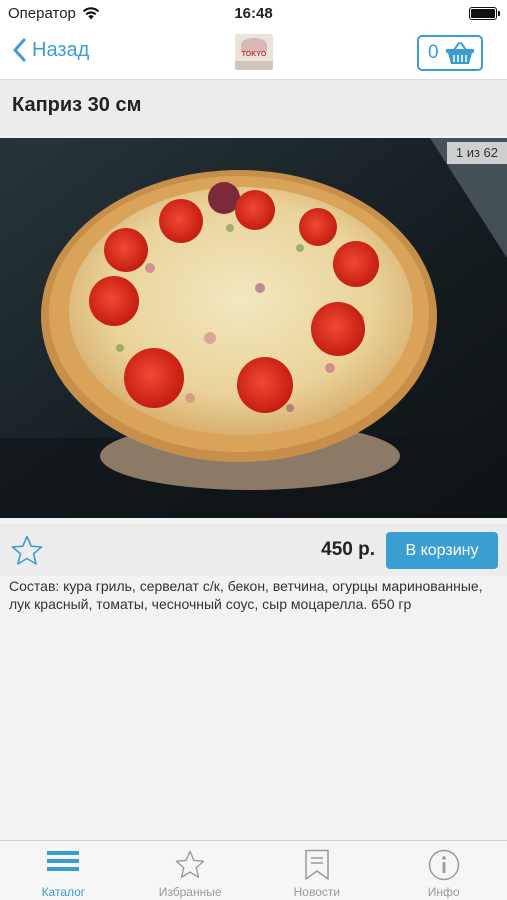  I want to click on status-bar: Оператор 16:48, so click(253, 14).